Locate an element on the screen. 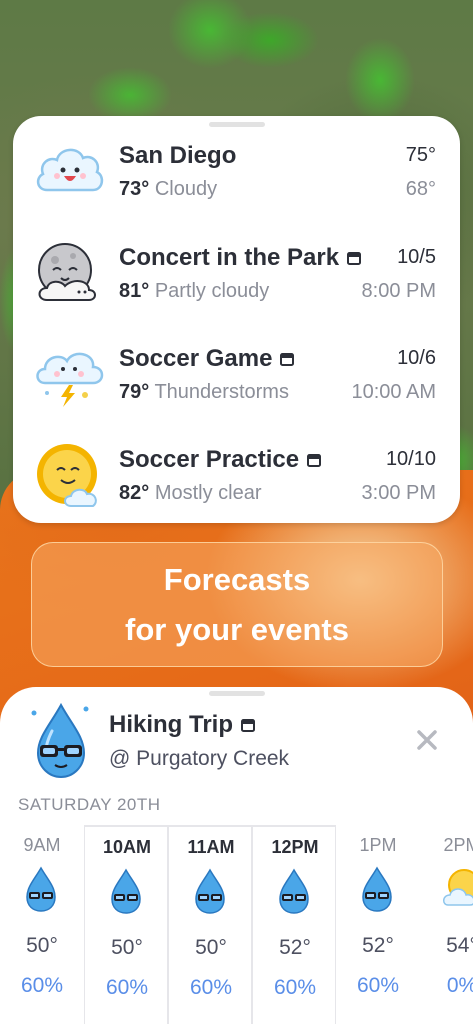 The height and width of the screenshot is (1024, 473). event-weather: 82° Mostly clear is located at coordinates (190, 493).